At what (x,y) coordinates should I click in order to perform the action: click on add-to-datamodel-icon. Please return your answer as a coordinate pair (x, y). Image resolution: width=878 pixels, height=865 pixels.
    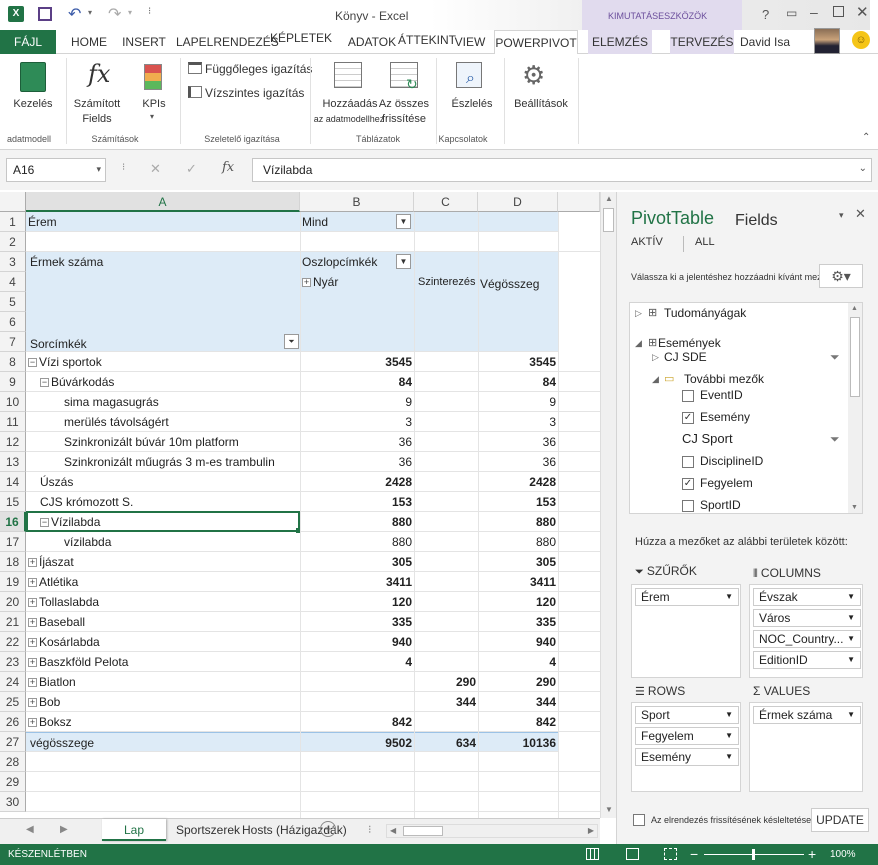
    Looking at the image, I should click on (348, 75).